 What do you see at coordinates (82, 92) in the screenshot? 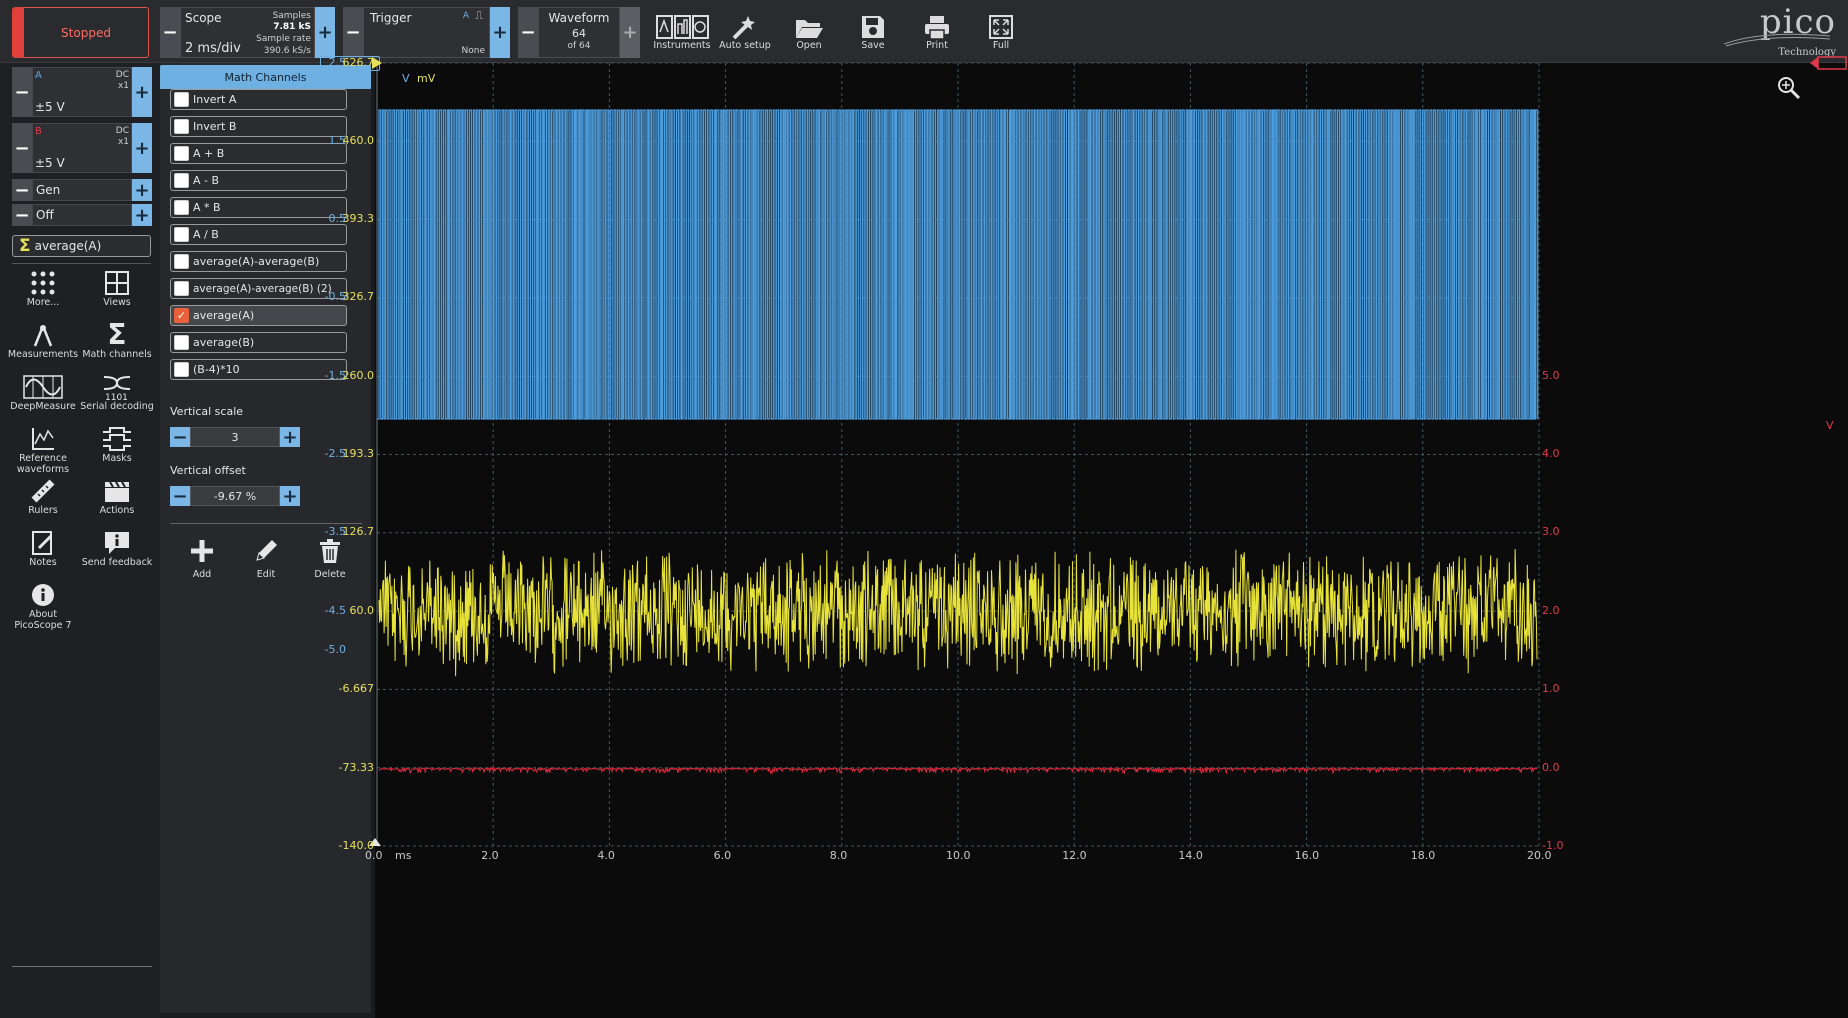
I see `channel-a-card: A DC x1 ±5 V` at bounding box center [82, 92].